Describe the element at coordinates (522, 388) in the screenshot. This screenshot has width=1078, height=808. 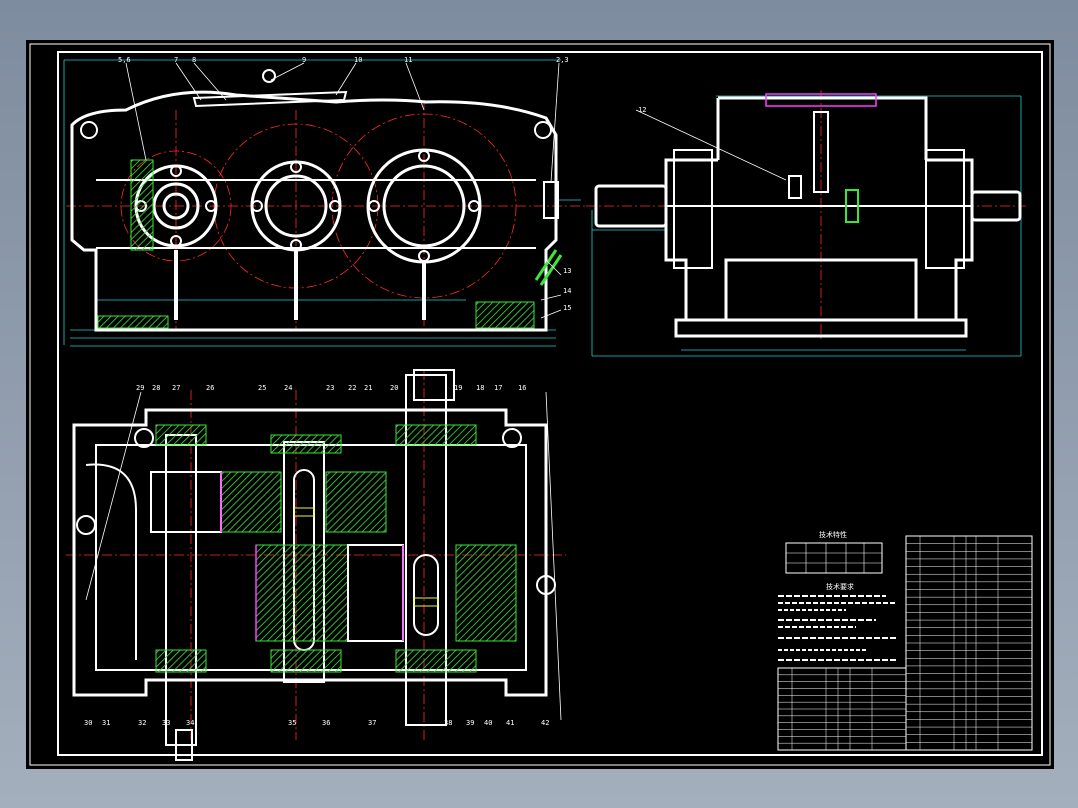
I see `plan-view-balloon: 16` at that location.